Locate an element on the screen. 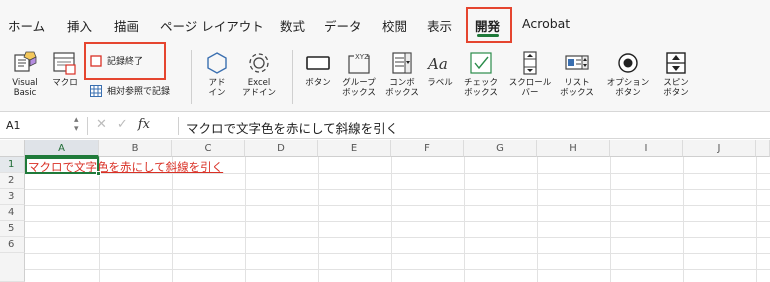  macro-button: マクロ is located at coordinates (65, 68).